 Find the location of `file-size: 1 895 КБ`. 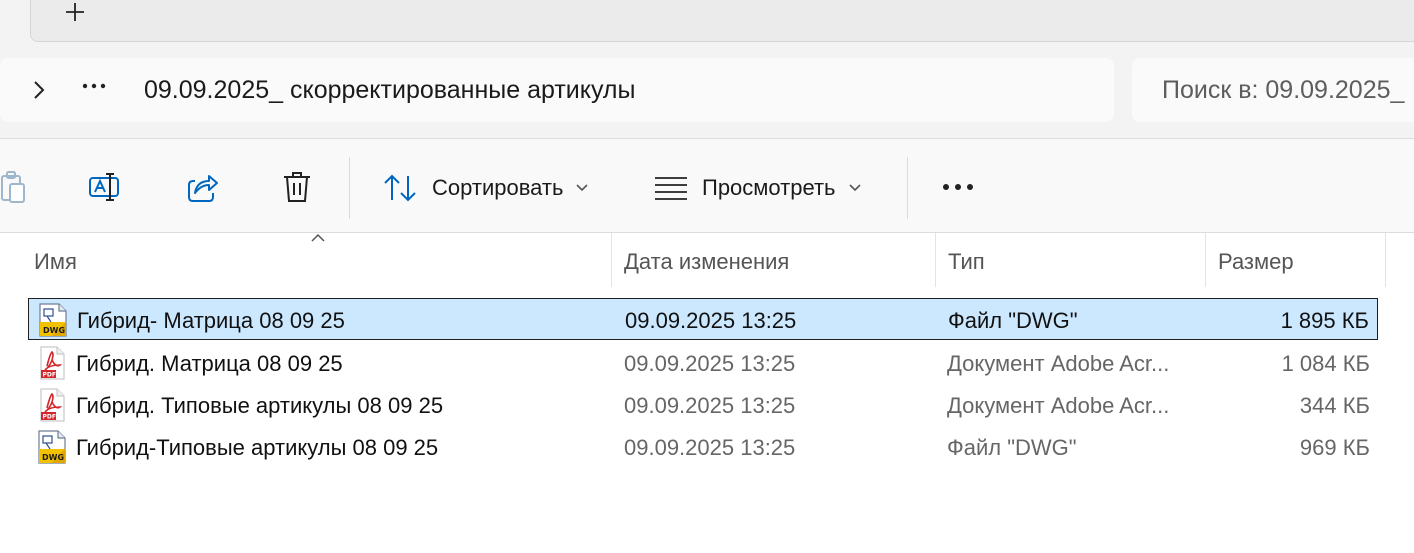

file-size: 1 895 КБ is located at coordinates (1324, 320).